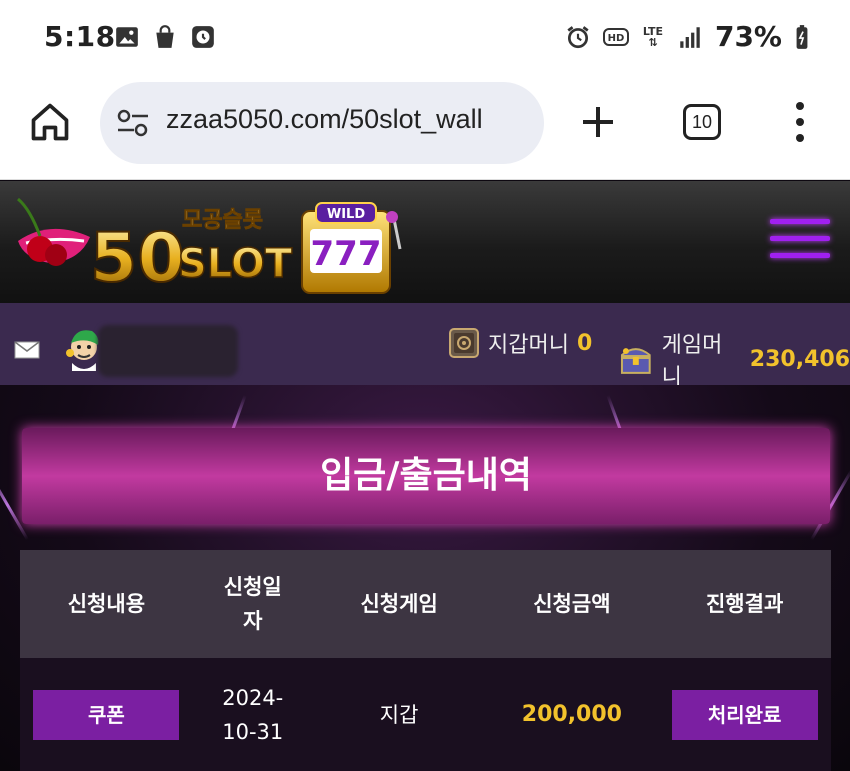 This screenshot has width=850, height=771. I want to click on page-title: 입금/출금내역, so click(426, 475).